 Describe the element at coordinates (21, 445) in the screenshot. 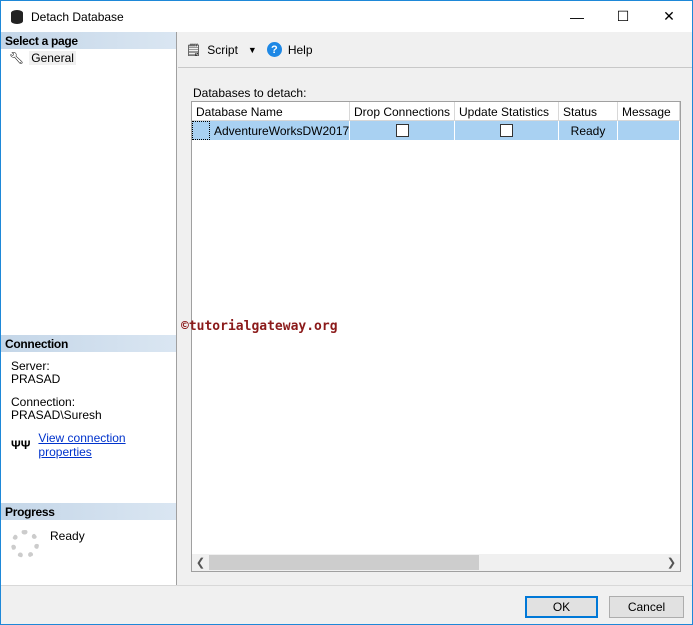

I see `plug-icon: ΨΨ` at that location.